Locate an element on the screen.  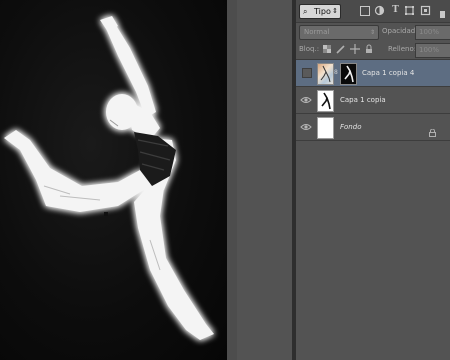
smart-object-filter-icon is located at coordinates (425, 10).